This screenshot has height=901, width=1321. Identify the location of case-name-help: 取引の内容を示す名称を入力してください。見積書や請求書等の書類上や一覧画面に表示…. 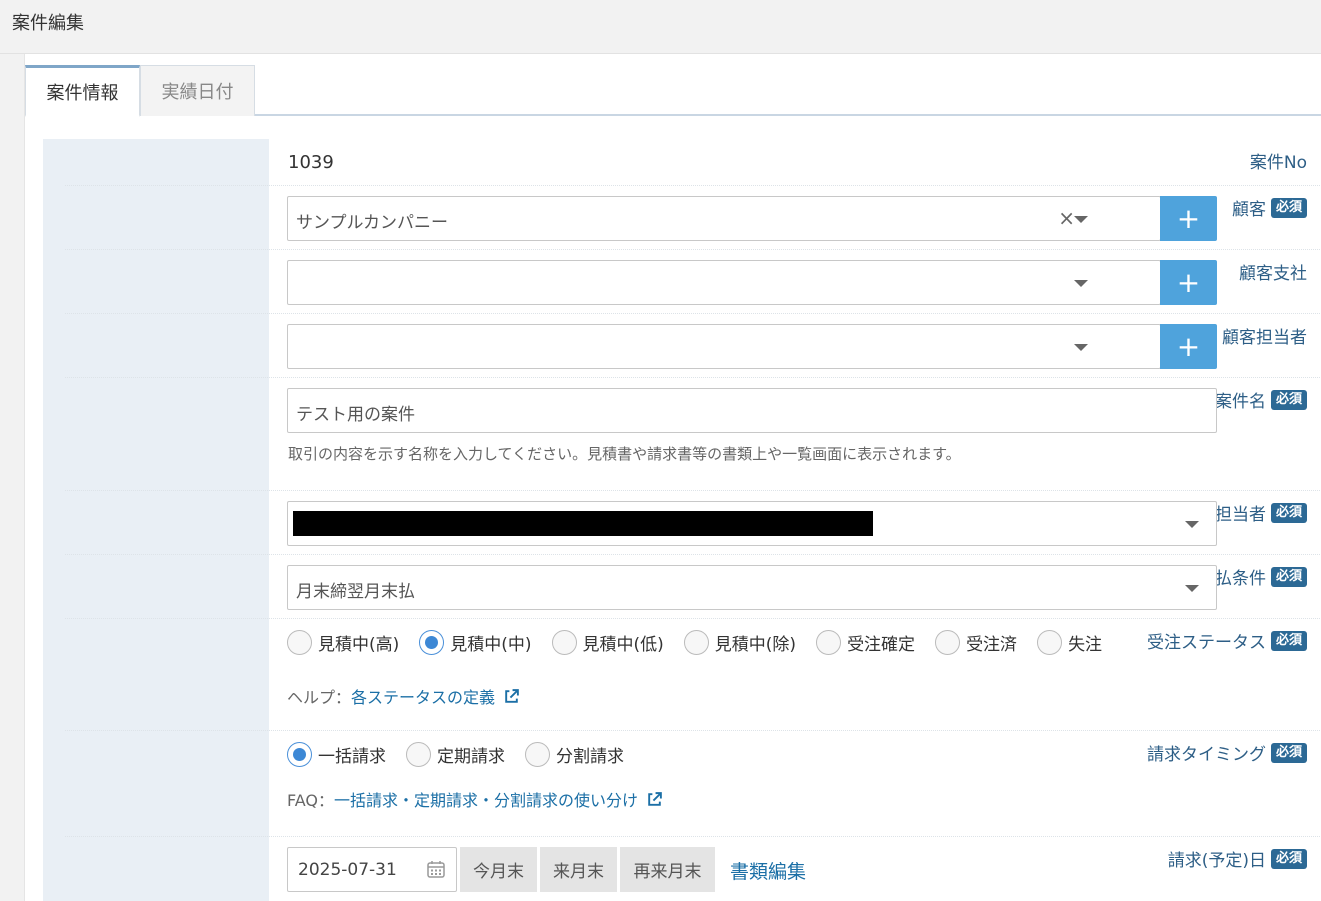
(624, 454).